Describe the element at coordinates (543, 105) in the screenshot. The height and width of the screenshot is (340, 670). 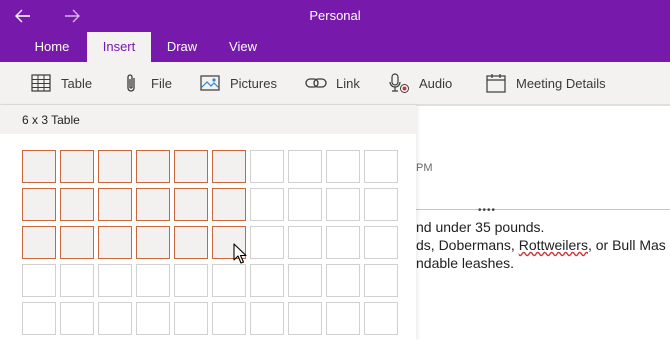
I see `page-title-underline` at that location.